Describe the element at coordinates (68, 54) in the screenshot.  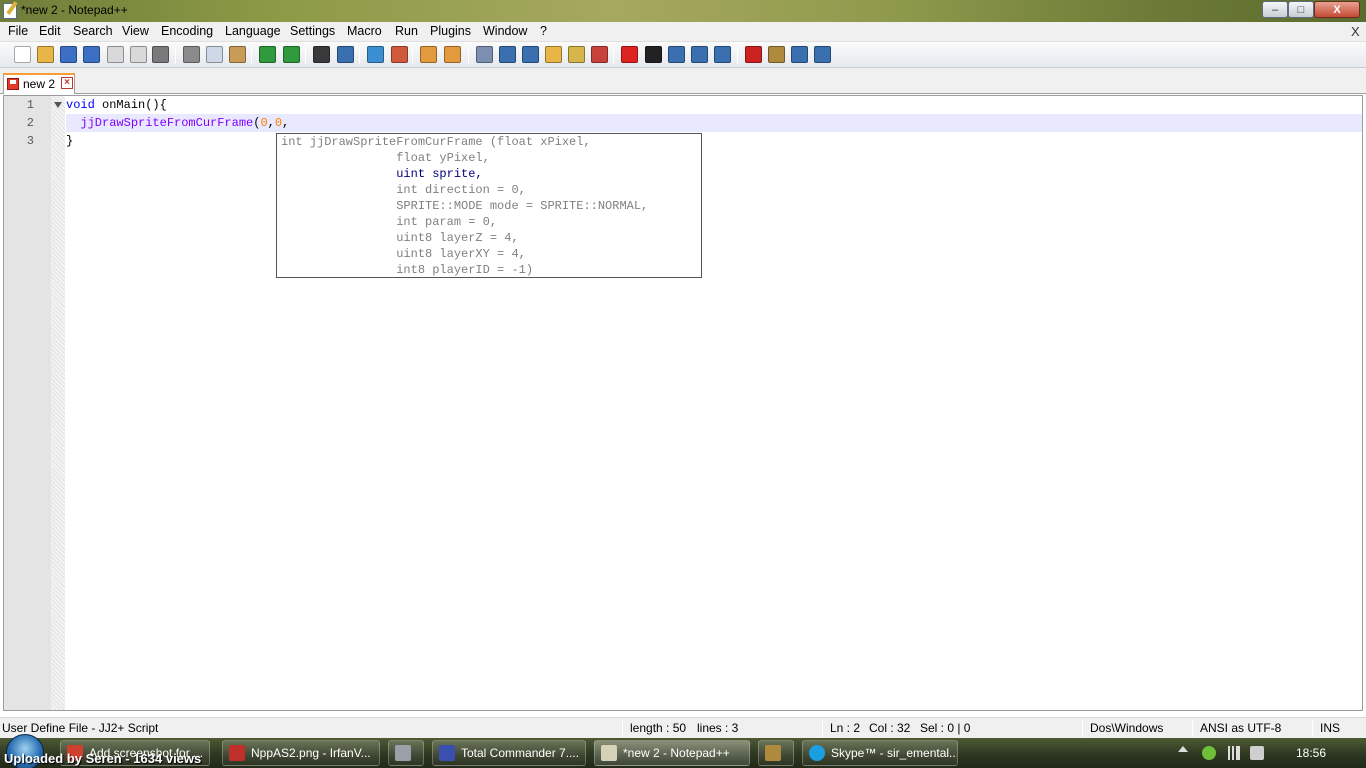
I see `save-icon` at that location.